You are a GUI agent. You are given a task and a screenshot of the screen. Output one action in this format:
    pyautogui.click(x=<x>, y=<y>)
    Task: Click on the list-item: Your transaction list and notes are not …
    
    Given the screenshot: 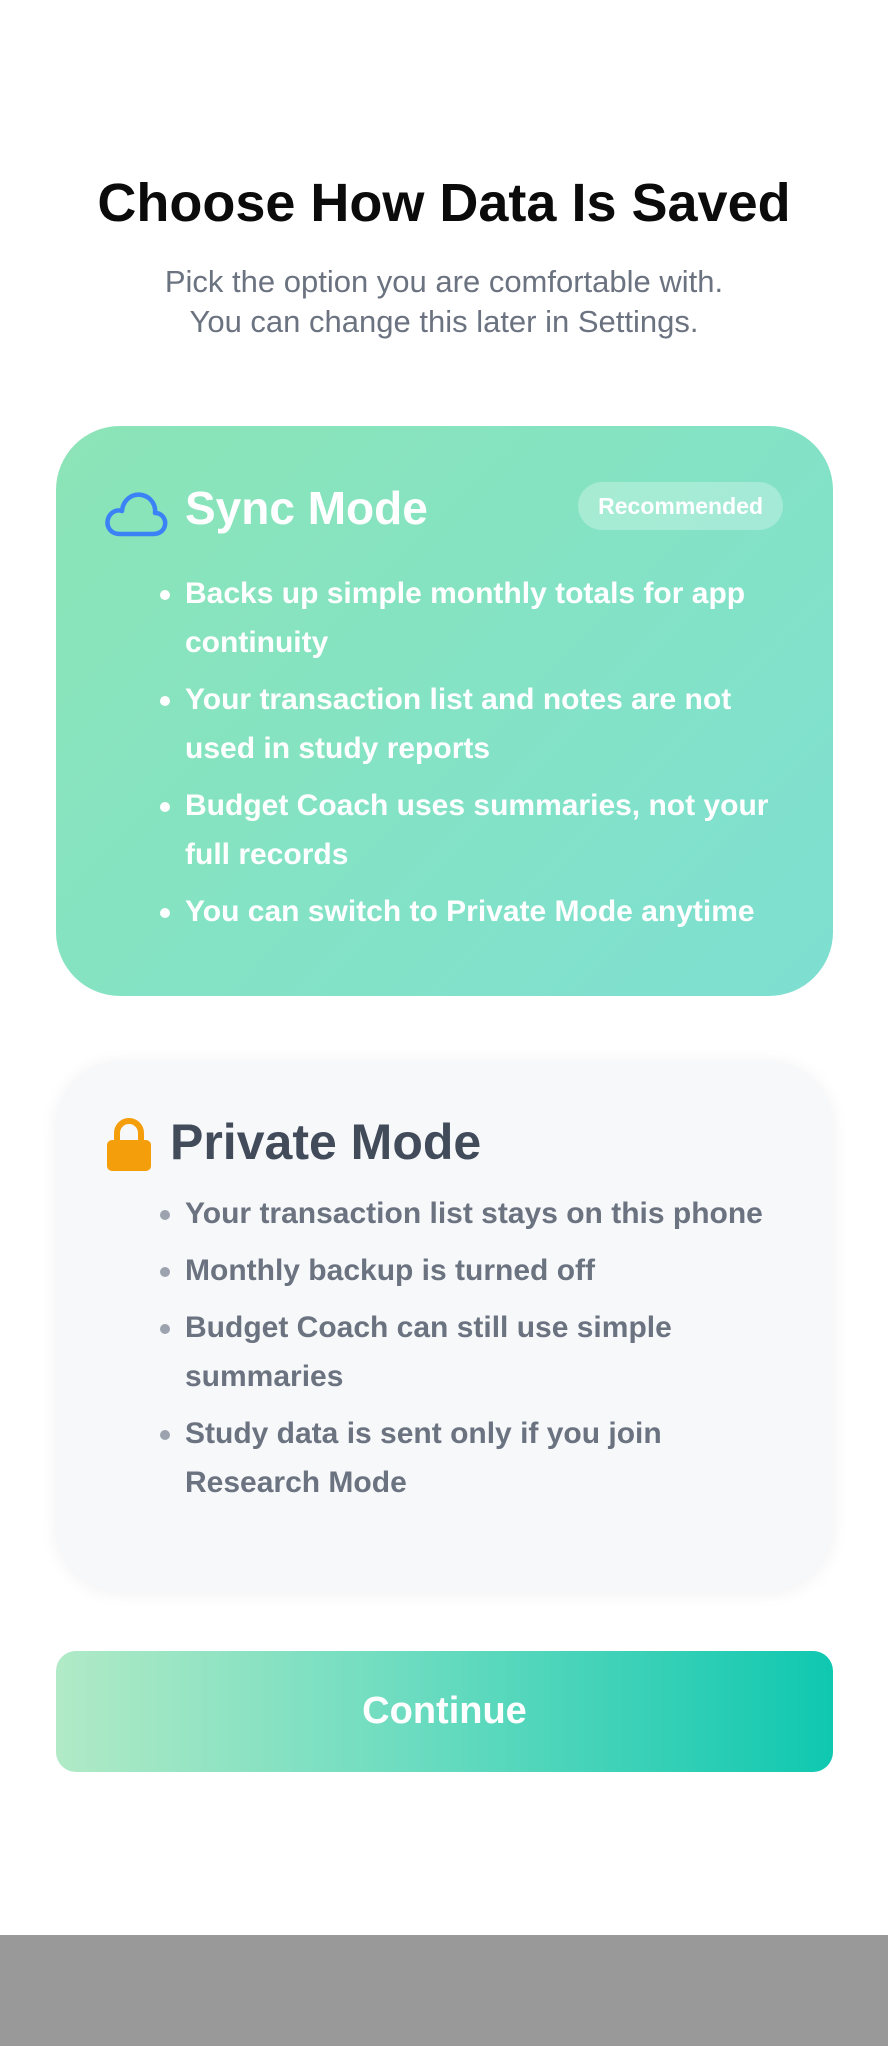 What is the action you would take?
    pyautogui.click(x=474, y=724)
    